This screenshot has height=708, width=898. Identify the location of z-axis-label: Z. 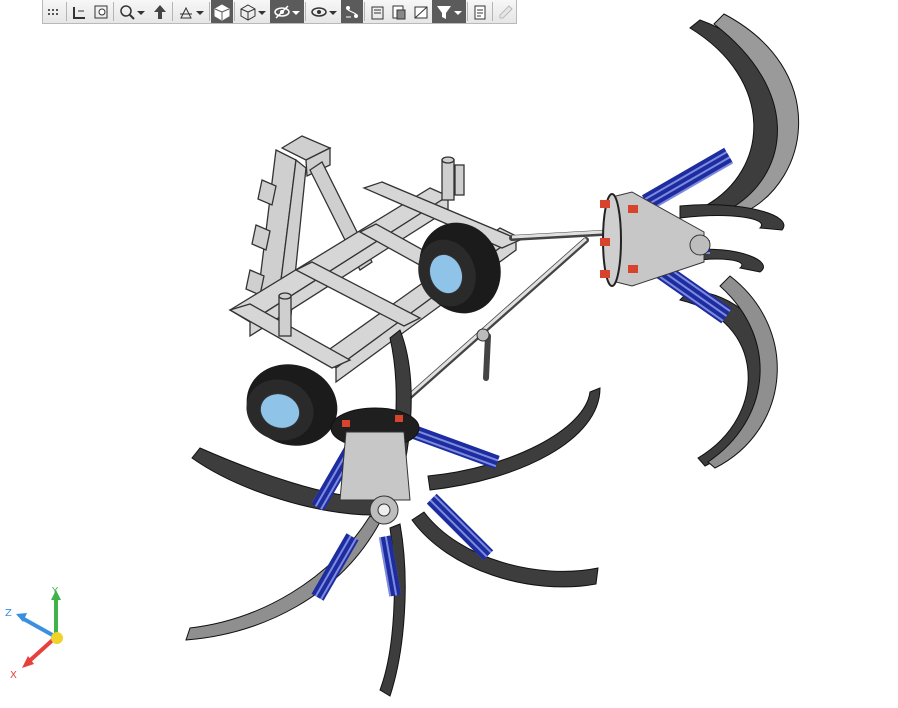
(8, 613).